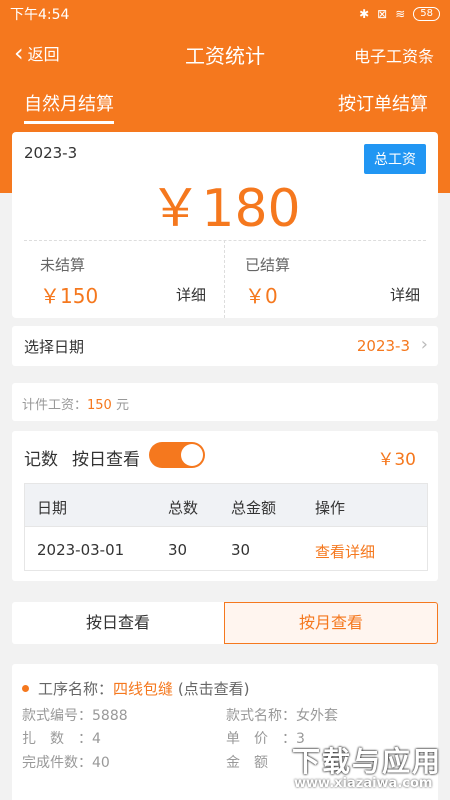 Image resolution: width=450 pixels, height=800 pixels. I want to click on unsettled-section: 未结算 ￥150 详细, so click(118, 279).